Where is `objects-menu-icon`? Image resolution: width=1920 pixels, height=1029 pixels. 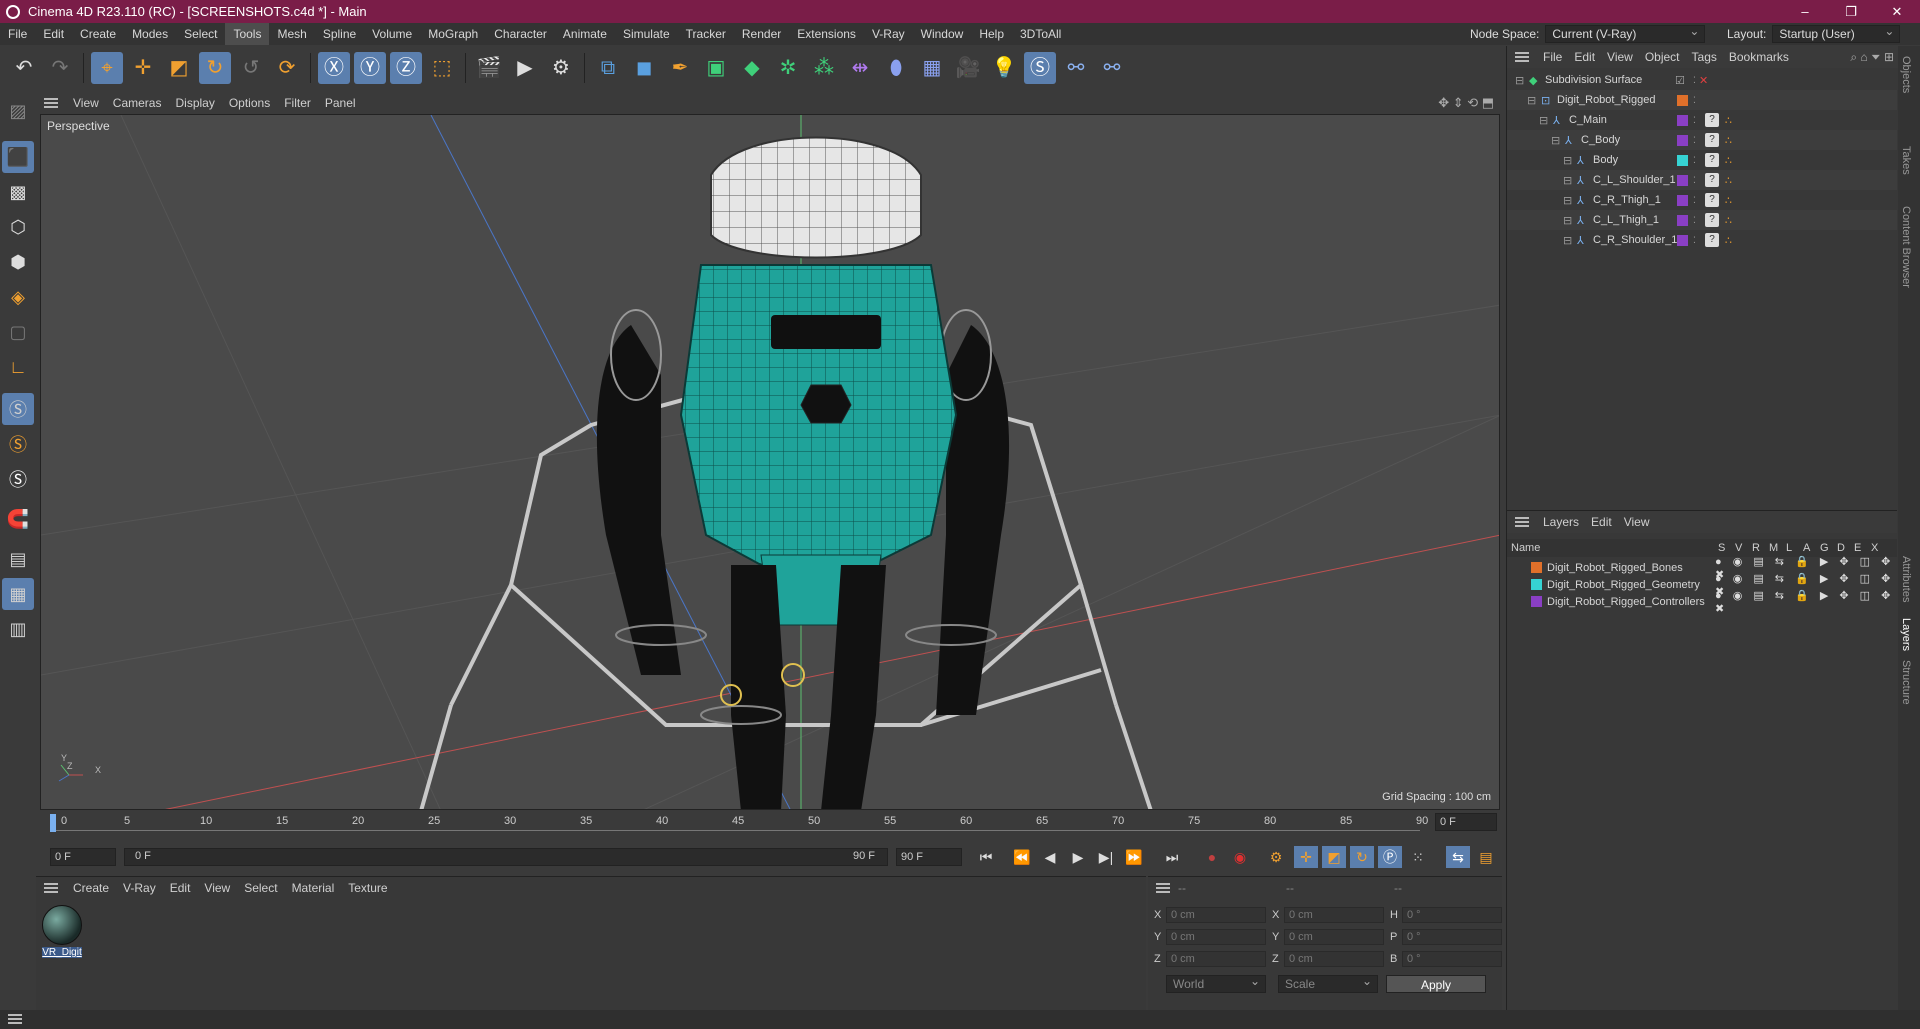 objects-menu-icon is located at coordinates (1522, 57).